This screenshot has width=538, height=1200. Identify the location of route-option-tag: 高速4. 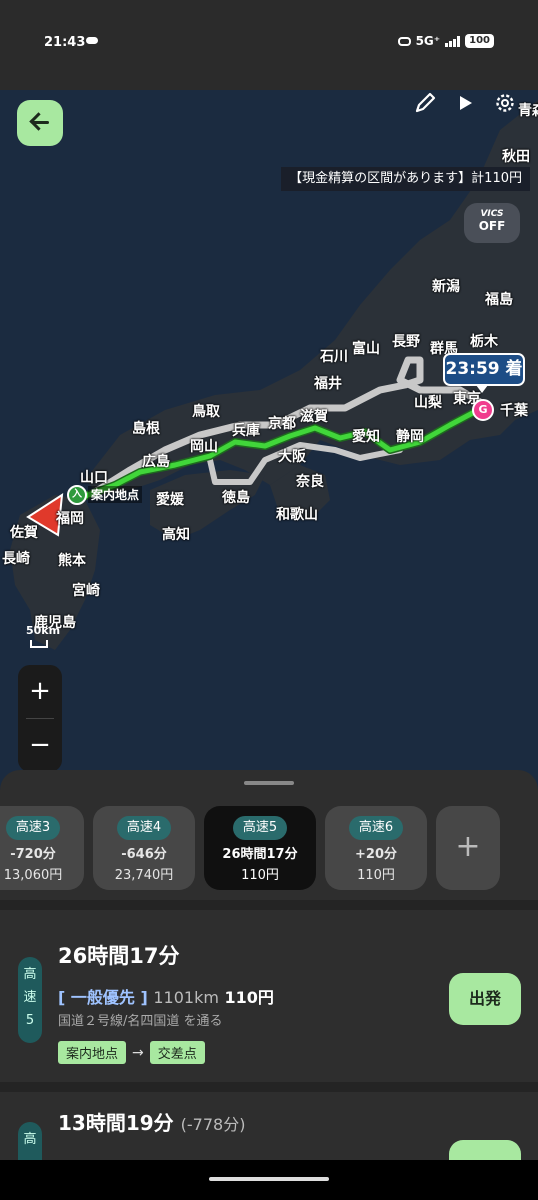
(144, 828).